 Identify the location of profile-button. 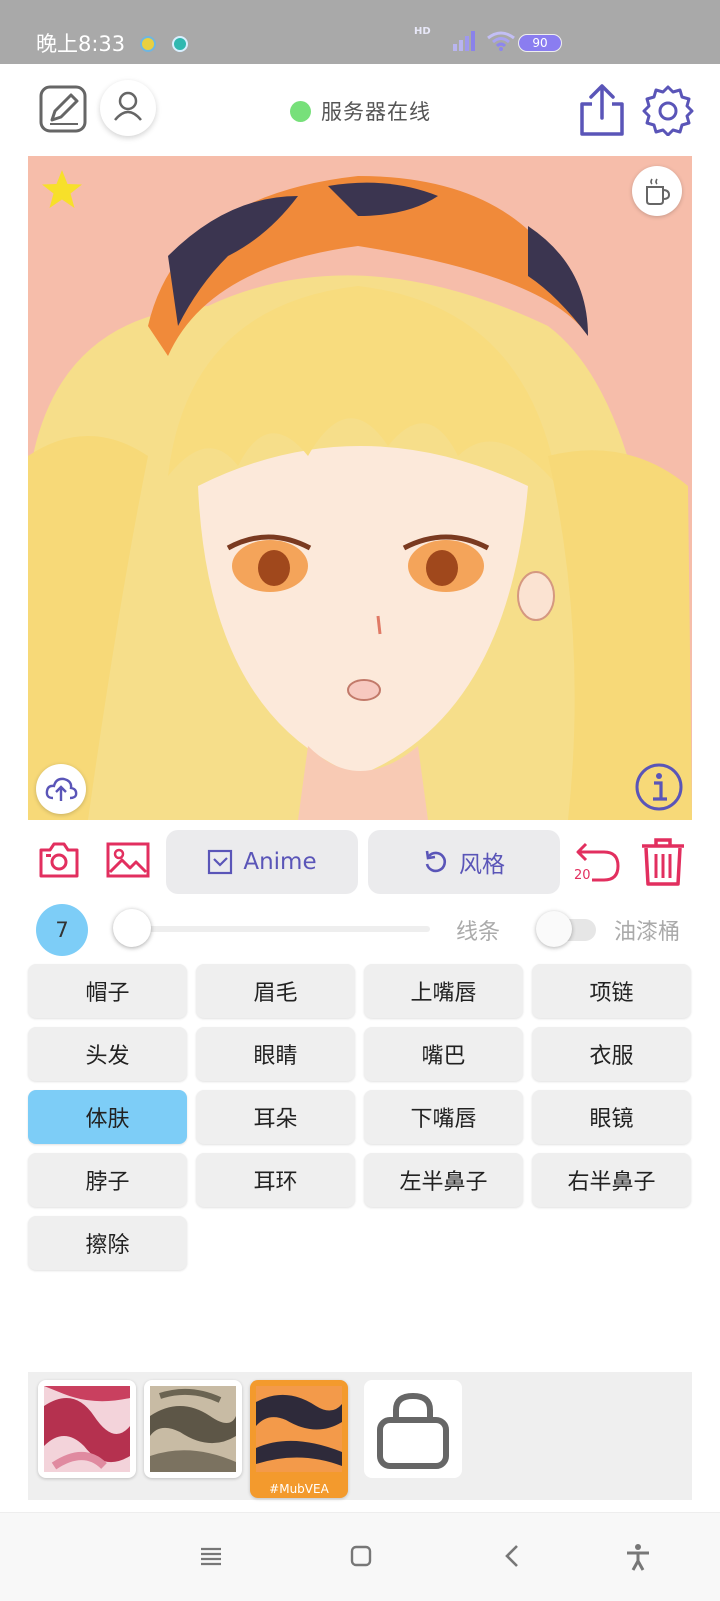
(128, 108).